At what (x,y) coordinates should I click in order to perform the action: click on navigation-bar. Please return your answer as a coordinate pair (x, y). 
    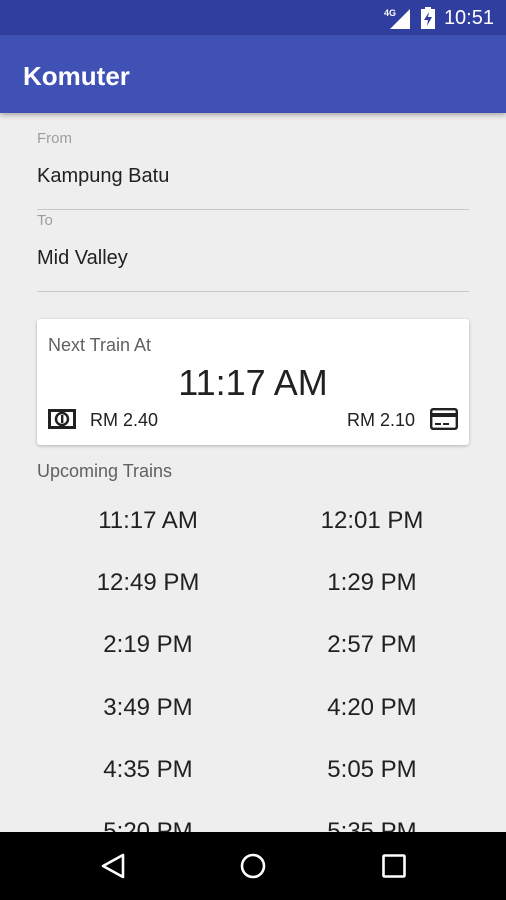
    Looking at the image, I should click on (253, 866).